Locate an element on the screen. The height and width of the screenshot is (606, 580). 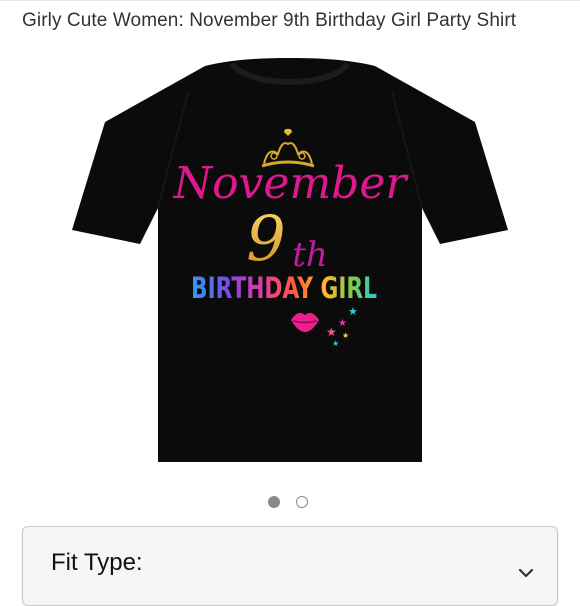
carousel-indicators is located at coordinates (288, 502).